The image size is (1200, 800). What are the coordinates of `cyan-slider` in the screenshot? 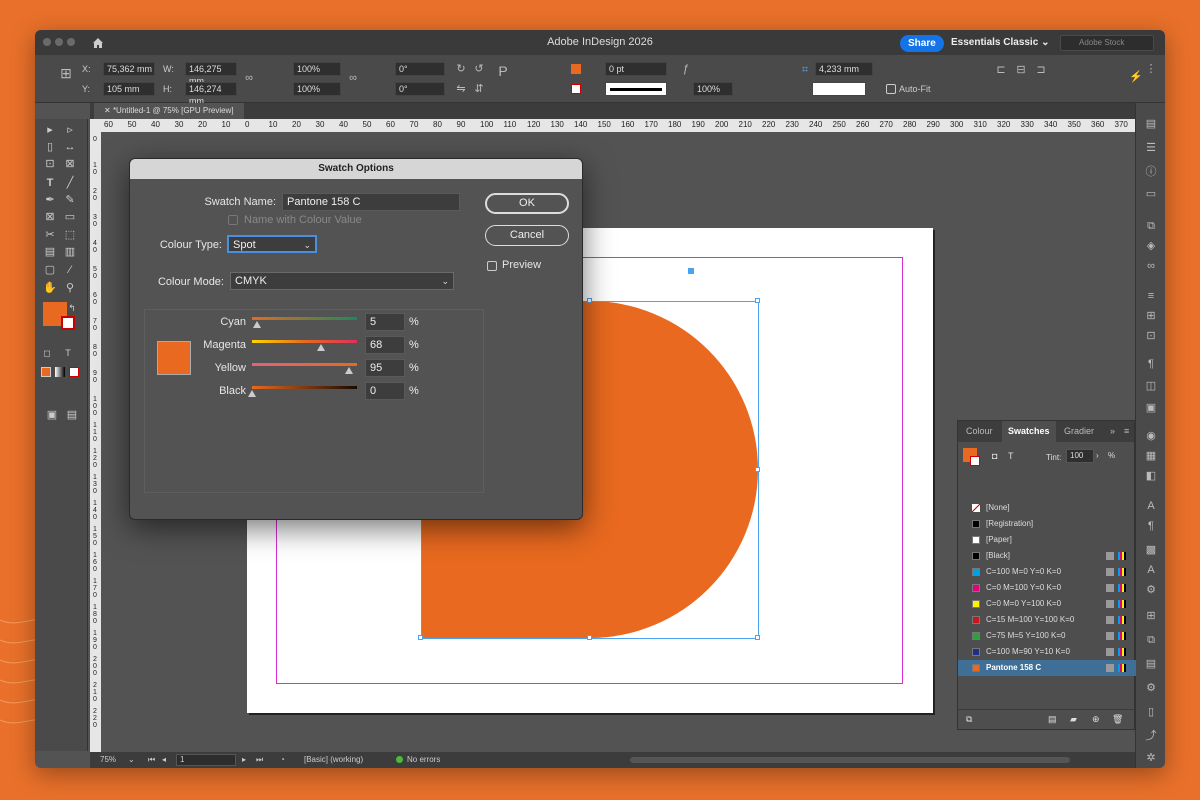 It's located at (304, 318).